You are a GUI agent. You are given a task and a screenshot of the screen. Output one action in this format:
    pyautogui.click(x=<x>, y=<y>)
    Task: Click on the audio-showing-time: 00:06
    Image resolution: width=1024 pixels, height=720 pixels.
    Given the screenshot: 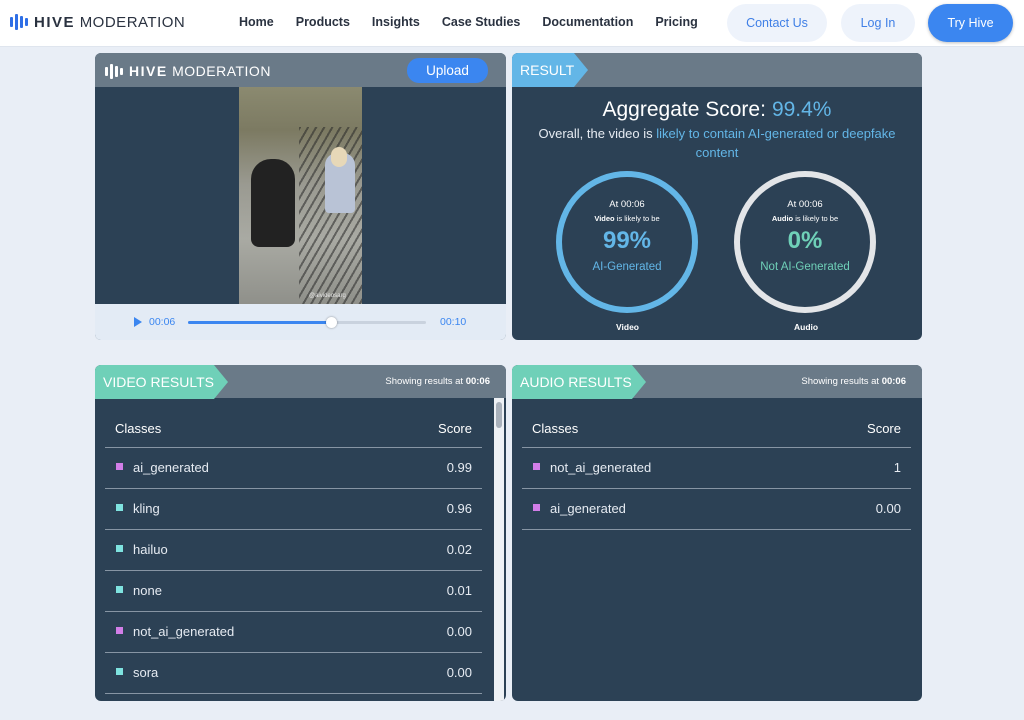 What is the action you would take?
    pyautogui.click(x=893, y=381)
    